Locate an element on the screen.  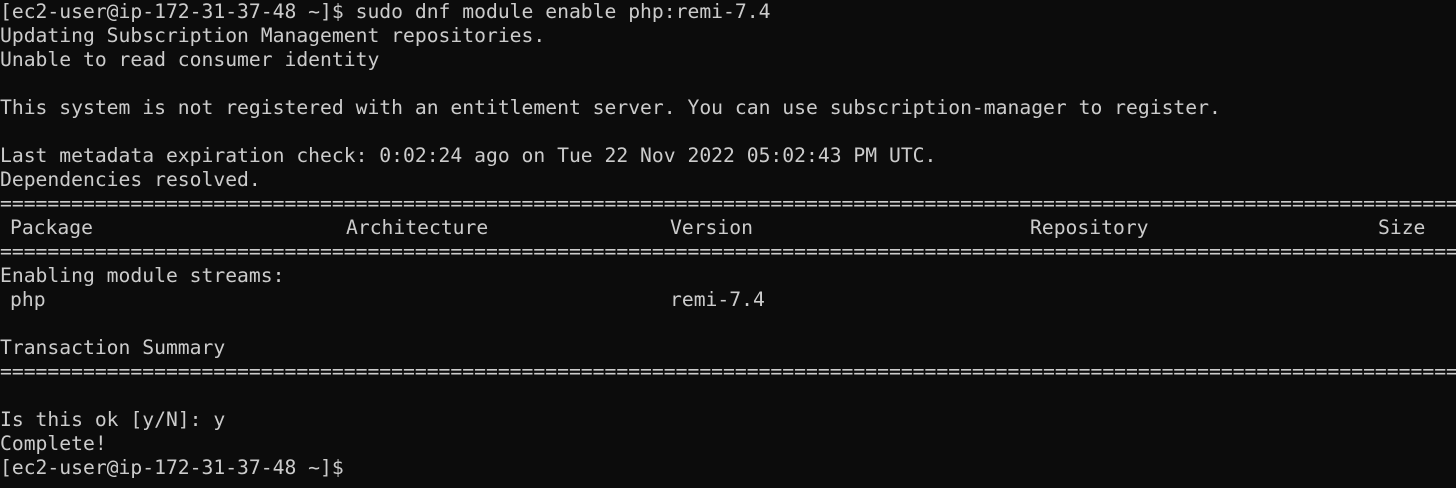
section-label: Transaction Summary is located at coordinates (113, 347).